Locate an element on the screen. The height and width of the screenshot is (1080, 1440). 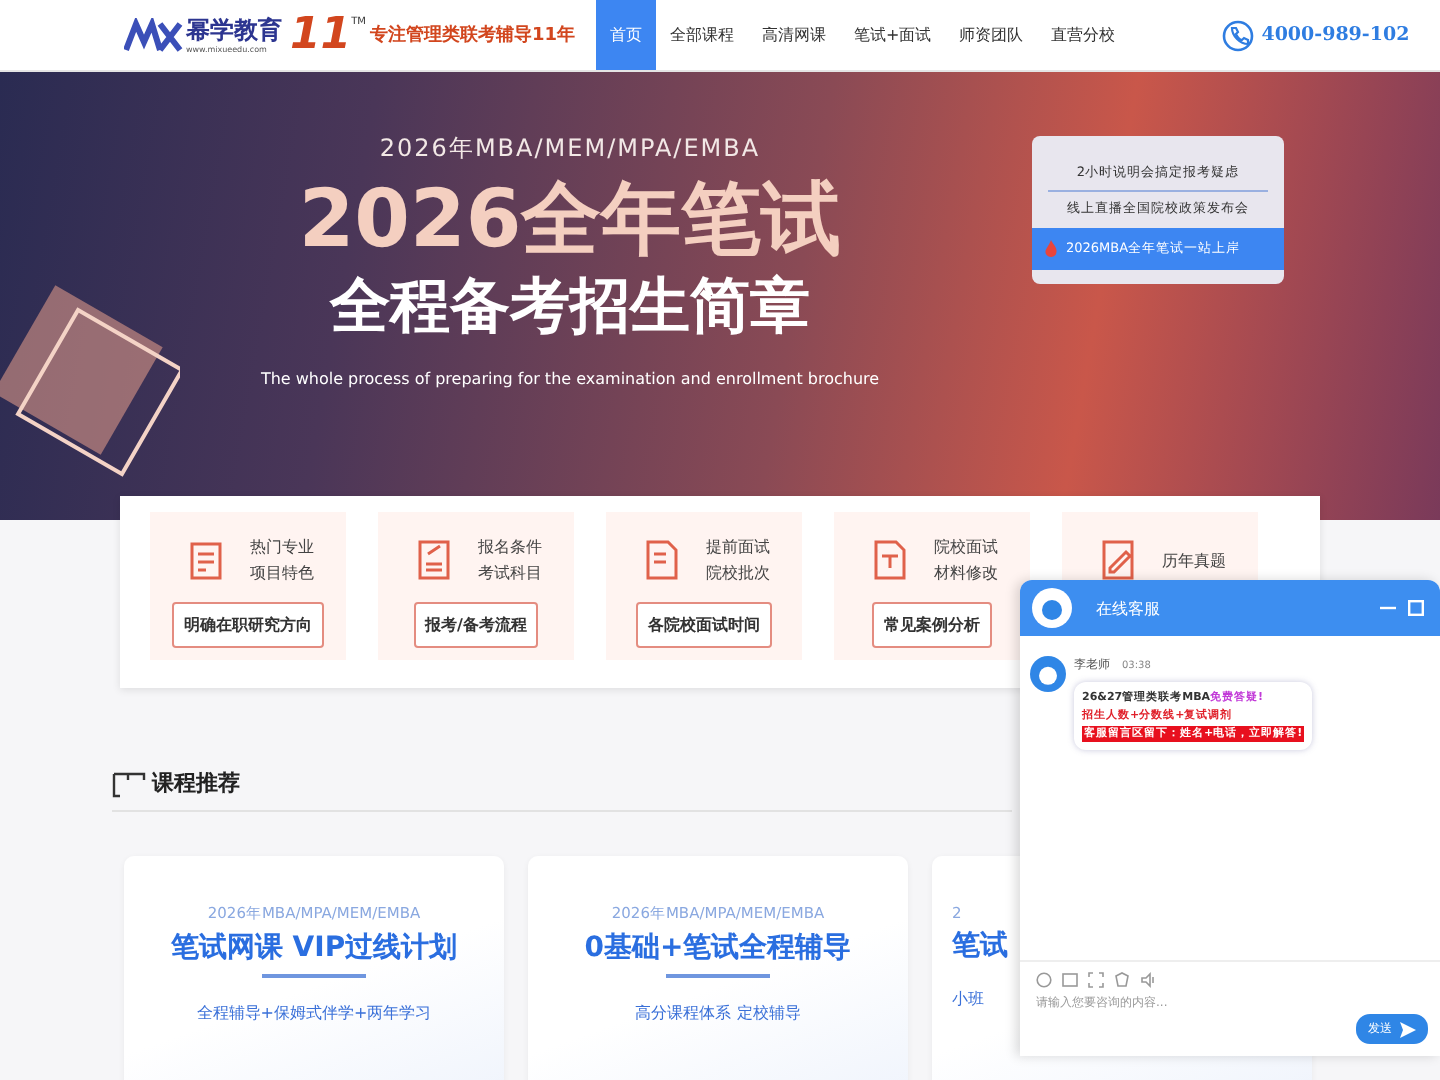
course-title: 笔试 is located at coordinates (980, 946).